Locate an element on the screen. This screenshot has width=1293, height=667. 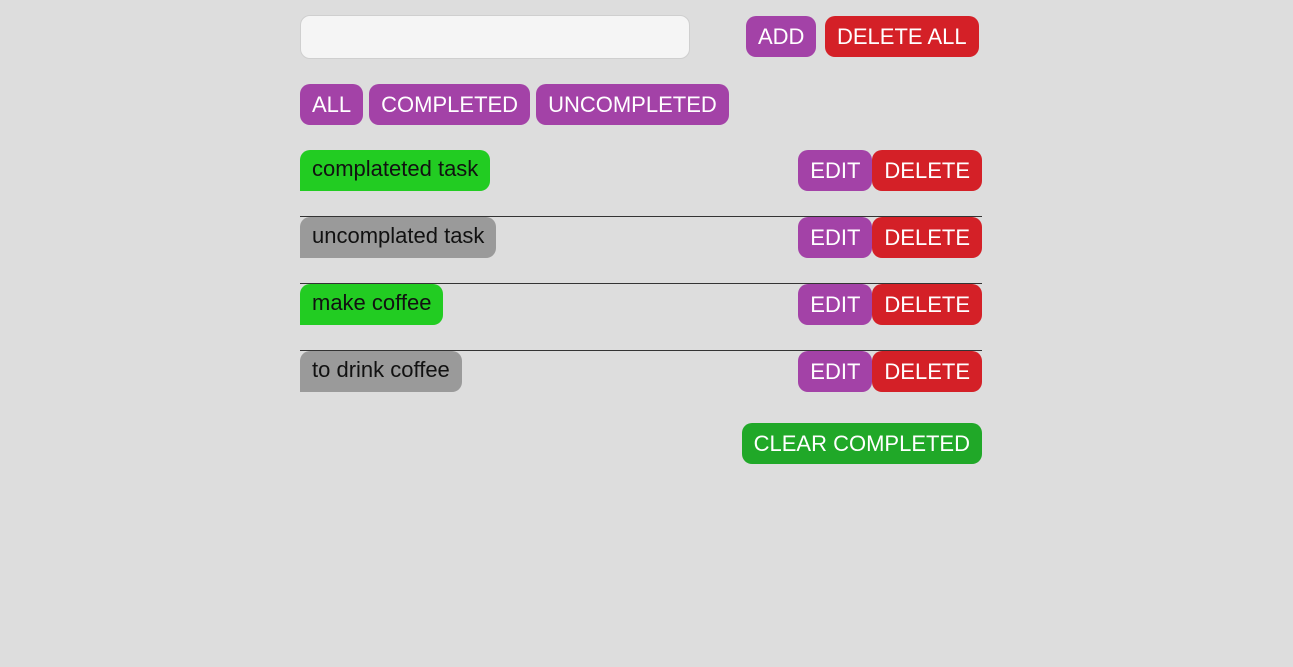
task-item: complateted task EDIT DELETE is located at coordinates (641, 183).